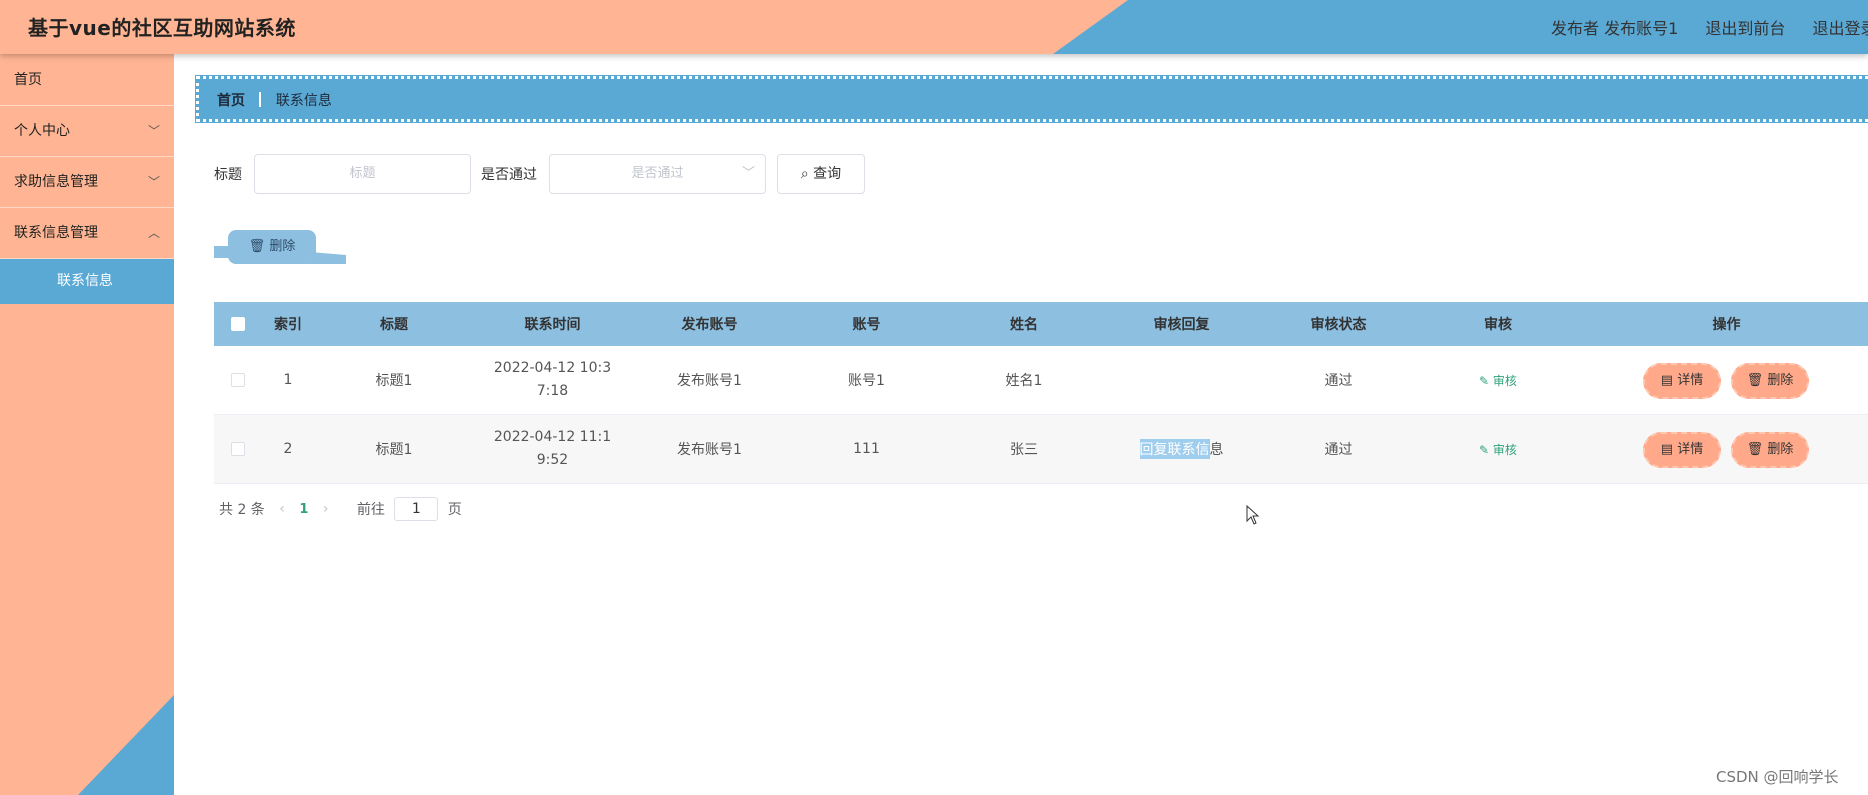 The width and height of the screenshot is (1868, 795). What do you see at coordinates (260, 99) in the screenshot?
I see `breadcrumb-separator` at bounding box center [260, 99].